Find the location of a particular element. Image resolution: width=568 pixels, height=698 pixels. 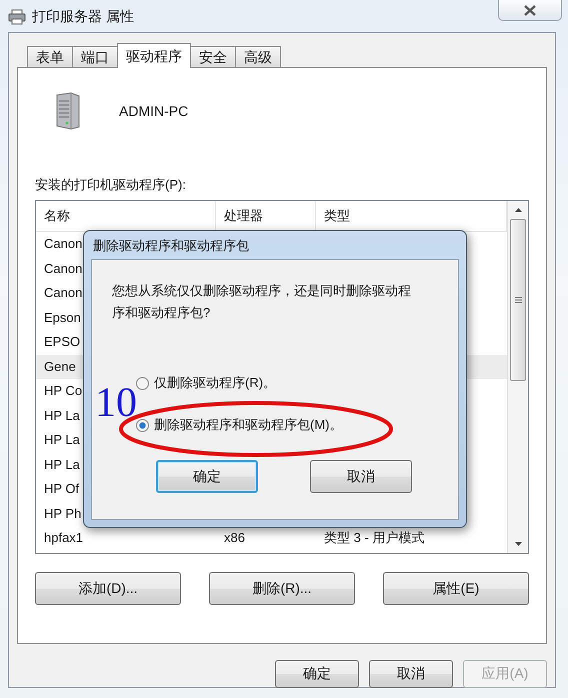

list-row: hpfax1 x86 类型 3 - 用户模式 is located at coordinates (271, 538).